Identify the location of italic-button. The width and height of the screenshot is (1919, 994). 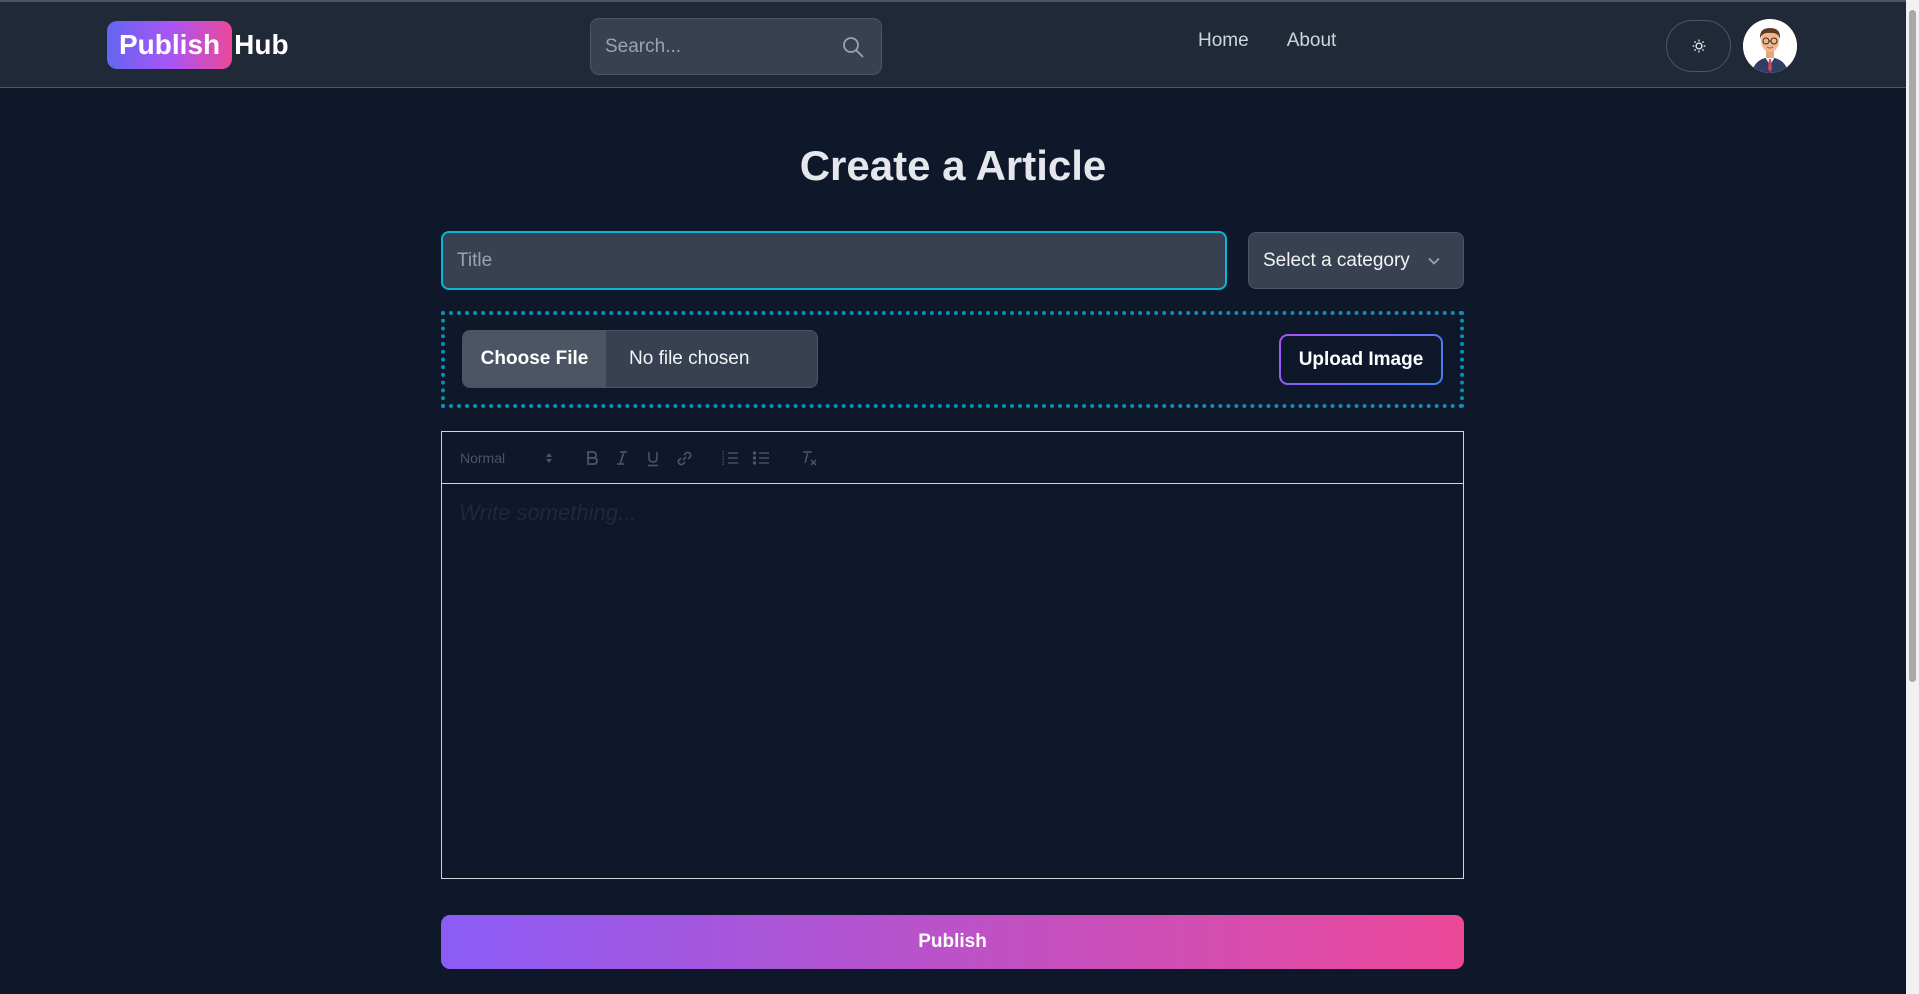
(622, 458).